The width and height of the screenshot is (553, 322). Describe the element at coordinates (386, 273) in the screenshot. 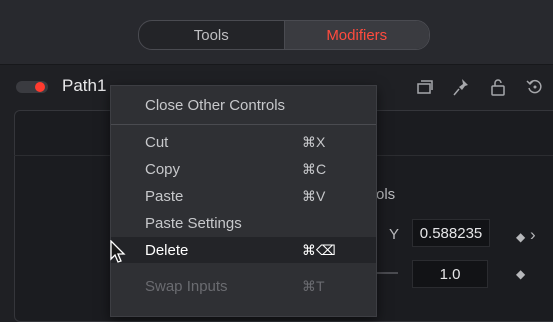

I see `slider-track` at that location.